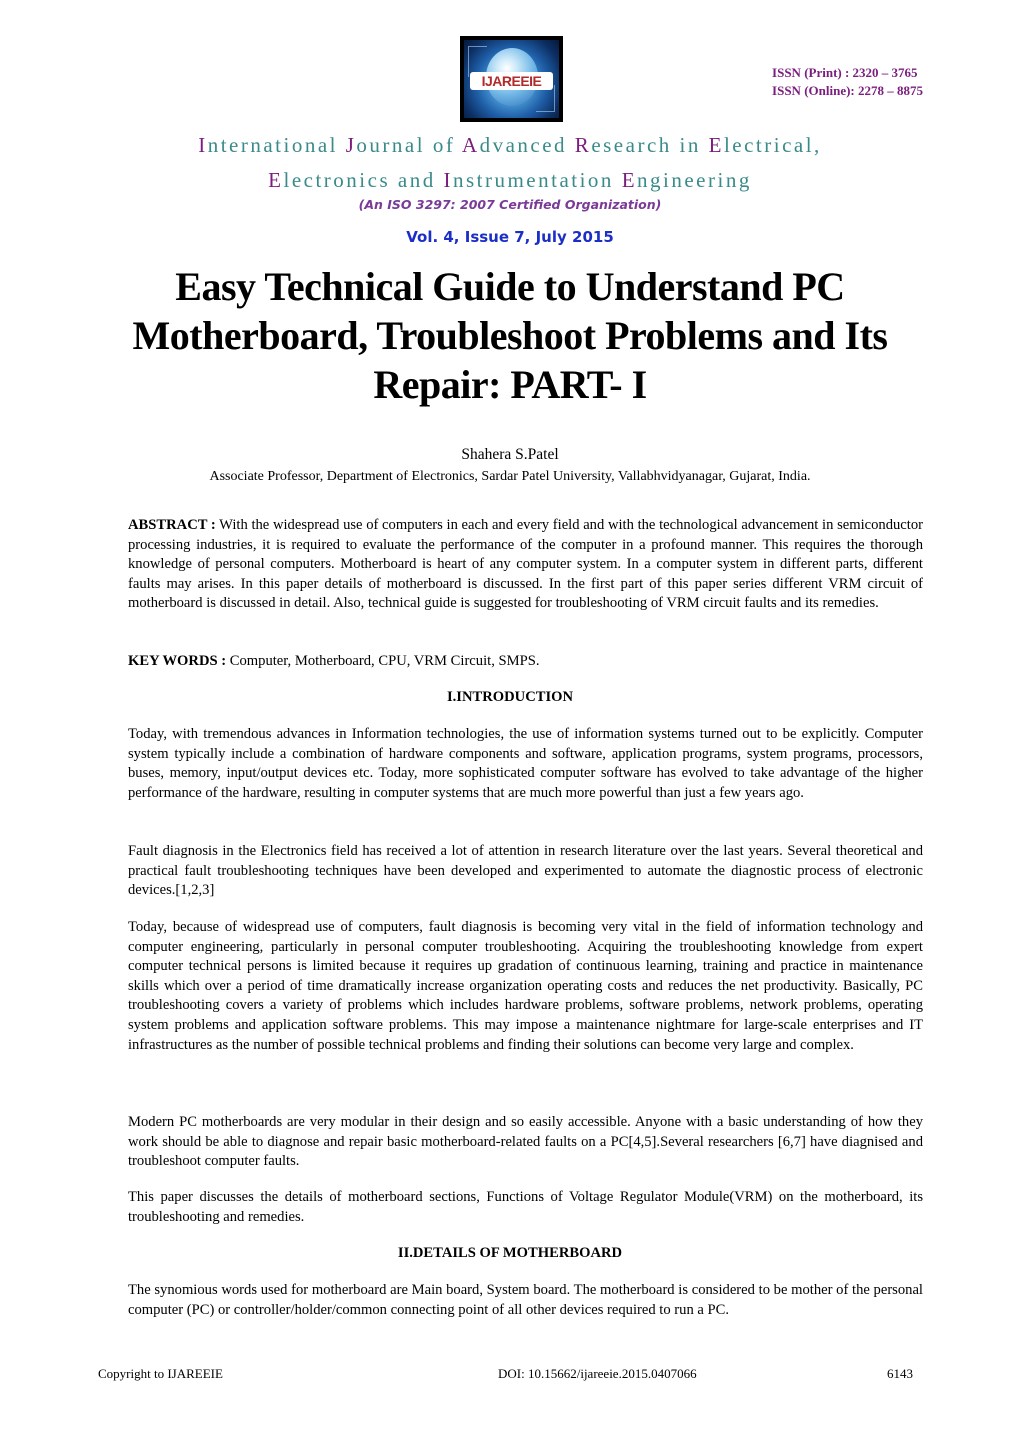 This screenshot has height=1443, width=1020. Describe the element at coordinates (900, 1373) in the screenshot. I see `footer-page-number: 6143` at that location.